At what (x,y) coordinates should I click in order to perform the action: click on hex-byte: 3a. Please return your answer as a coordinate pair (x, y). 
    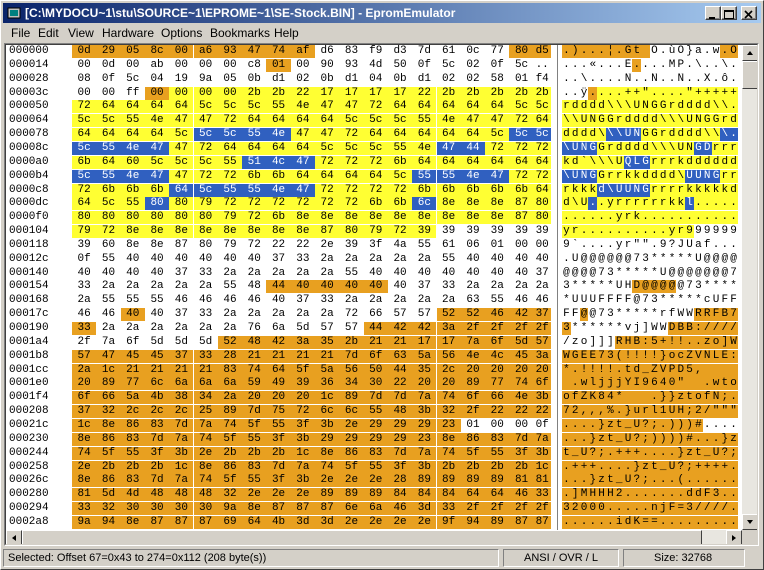
    Looking at the image, I should click on (542, 356).